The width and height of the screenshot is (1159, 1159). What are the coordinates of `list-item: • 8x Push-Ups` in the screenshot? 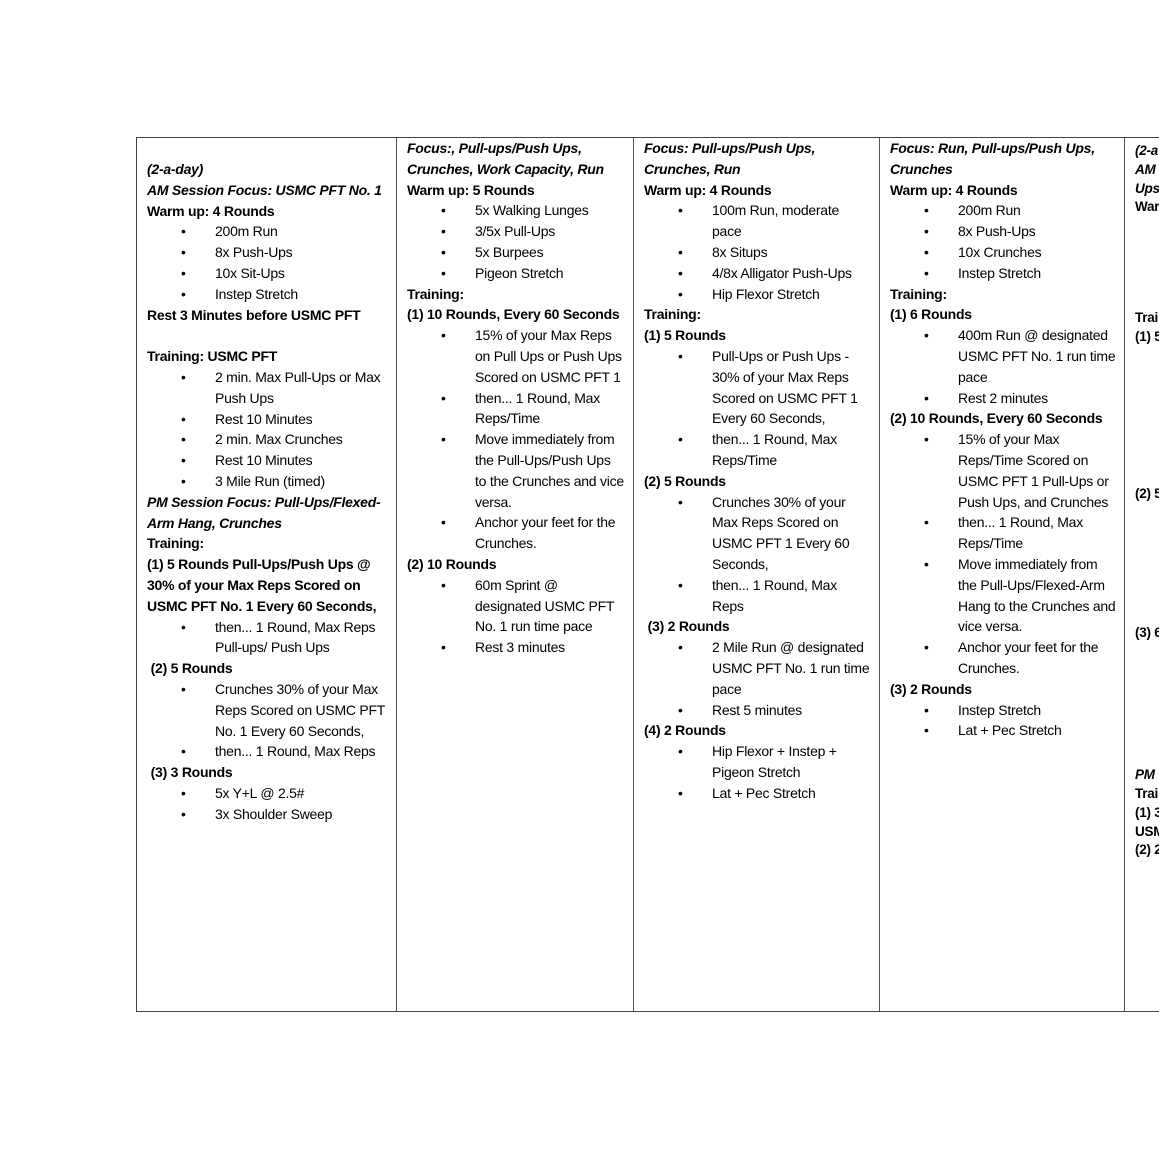 It's located at (267, 252).